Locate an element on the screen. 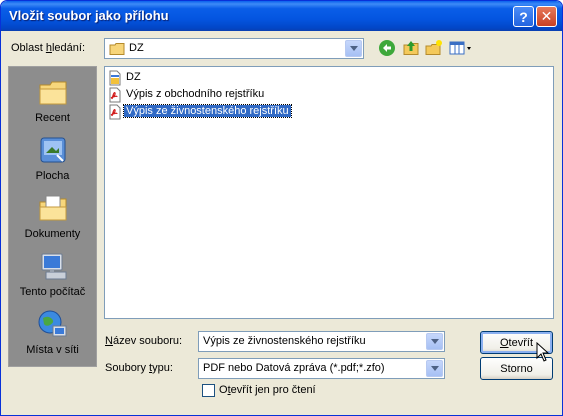 The width and height of the screenshot is (563, 416). filename-field: Výpis ze živnostenského rejstříku is located at coordinates (321, 341).